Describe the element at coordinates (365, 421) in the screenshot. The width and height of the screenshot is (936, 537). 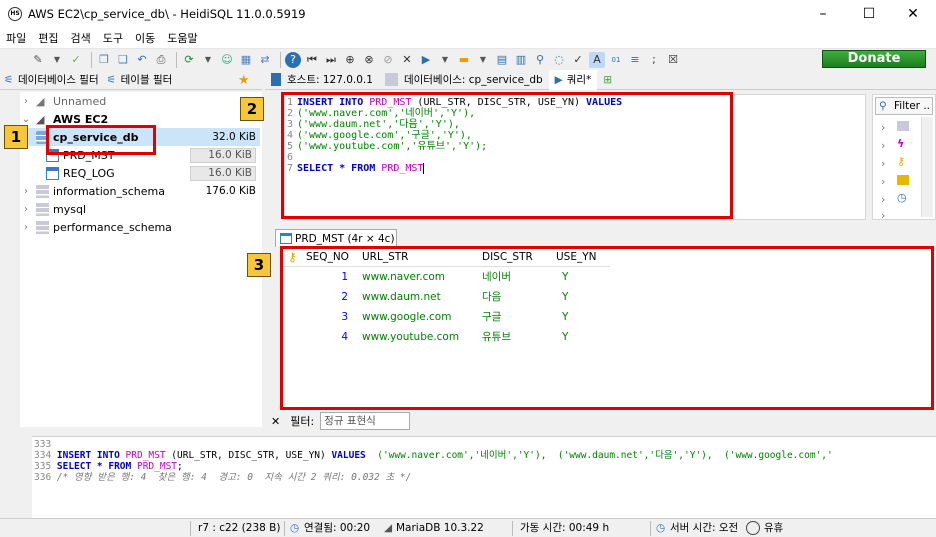
I see `filter-regex-input: 정규 표현식` at that location.